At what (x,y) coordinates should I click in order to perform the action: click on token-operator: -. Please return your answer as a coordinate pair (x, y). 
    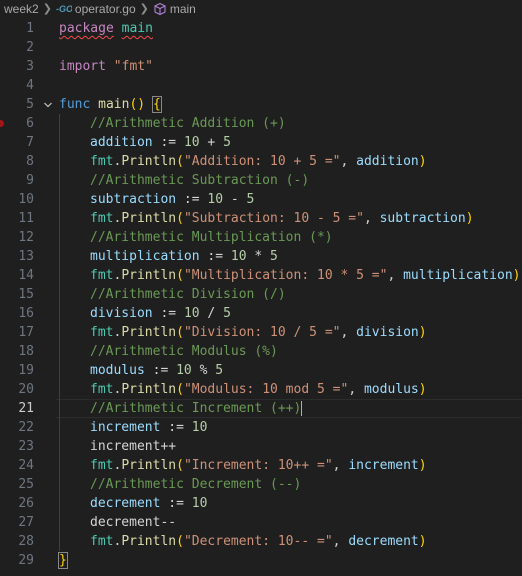
    Looking at the image, I should click on (234, 199).